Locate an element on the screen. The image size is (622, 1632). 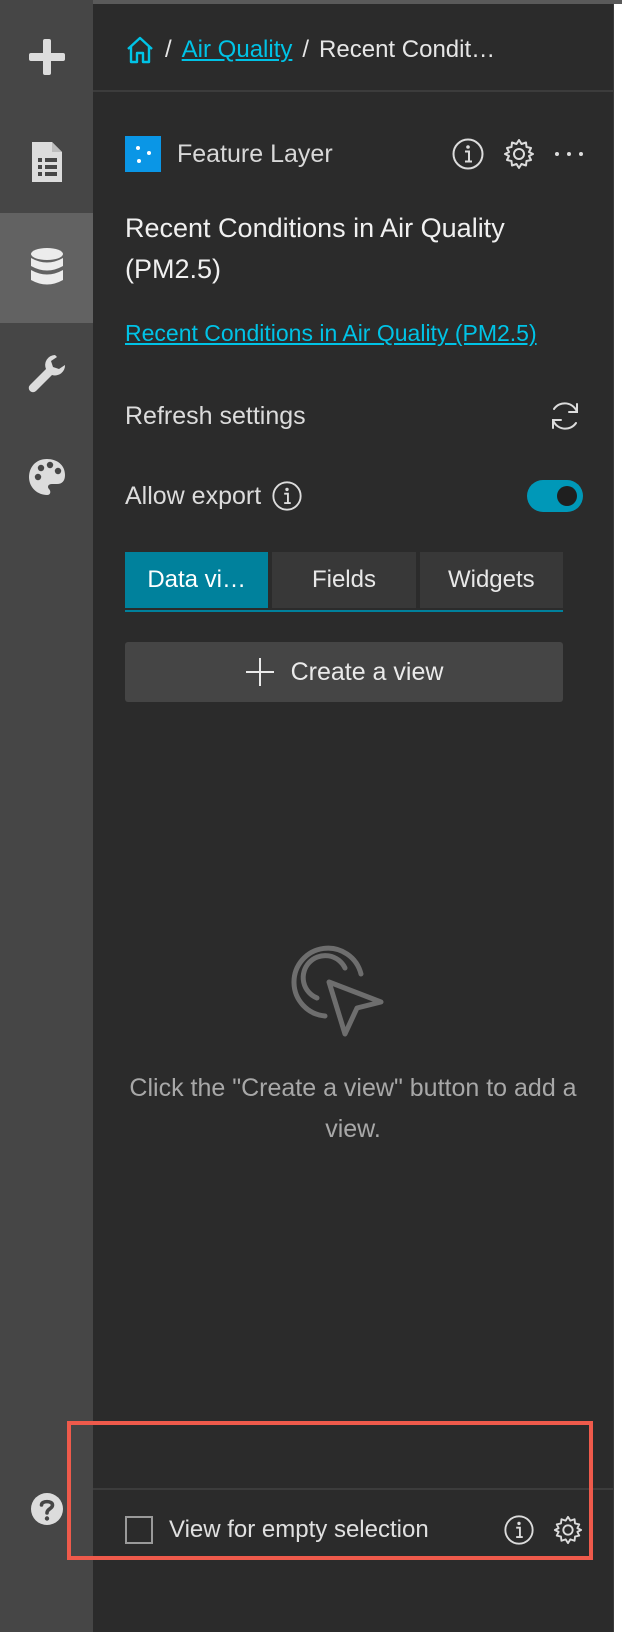
empty-selection-footer: View for empty selection is located at coordinates (354, 1530).